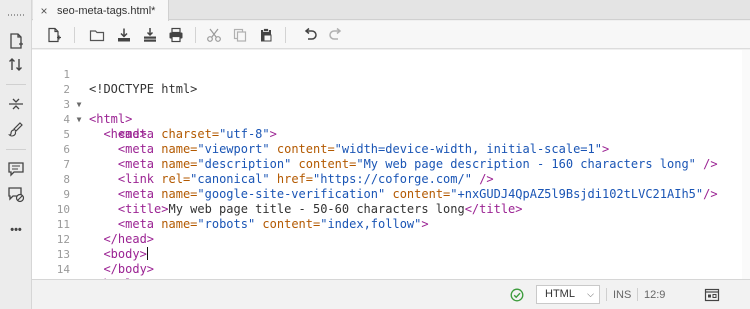 The height and width of the screenshot is (309, 750). What do you see at coordinates (129, 269) in the screenshot?
I see `line-code: </body>` at bounding box center [129, 269].